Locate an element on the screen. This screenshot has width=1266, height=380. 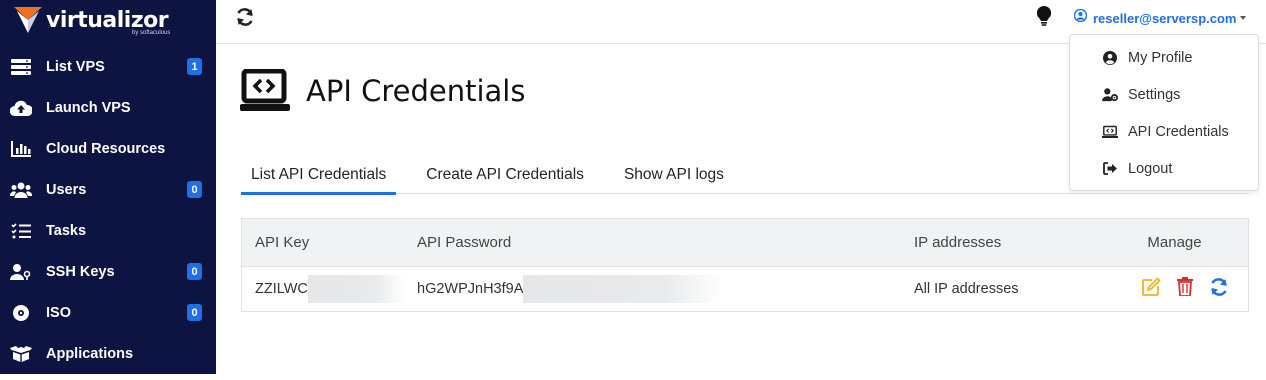
virtualizor-logo-icon is located at coordinates (28, 20).